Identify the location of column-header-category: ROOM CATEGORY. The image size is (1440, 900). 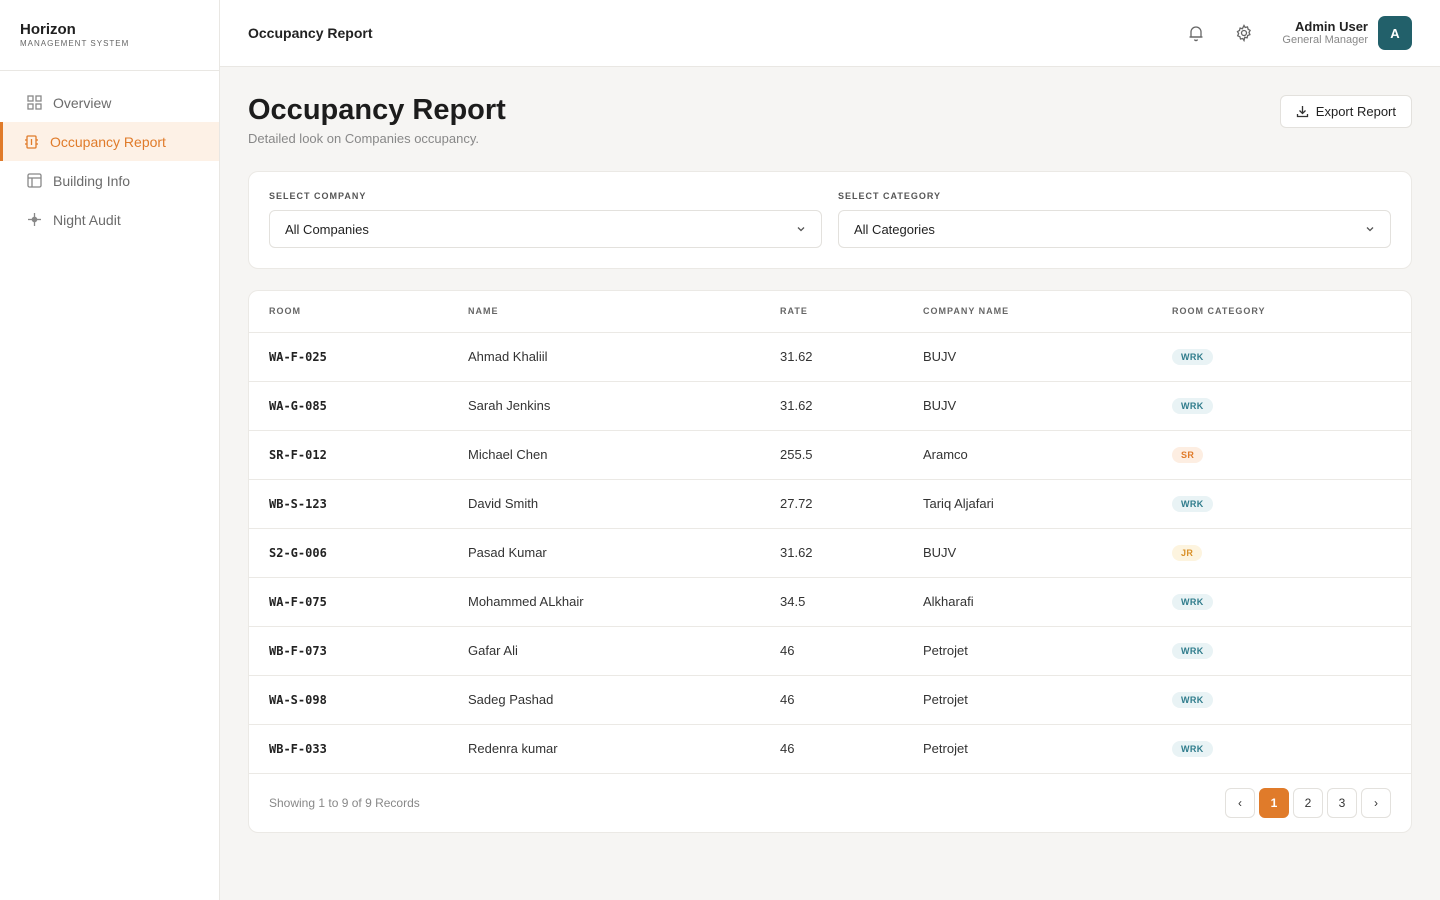
(1281, 312).